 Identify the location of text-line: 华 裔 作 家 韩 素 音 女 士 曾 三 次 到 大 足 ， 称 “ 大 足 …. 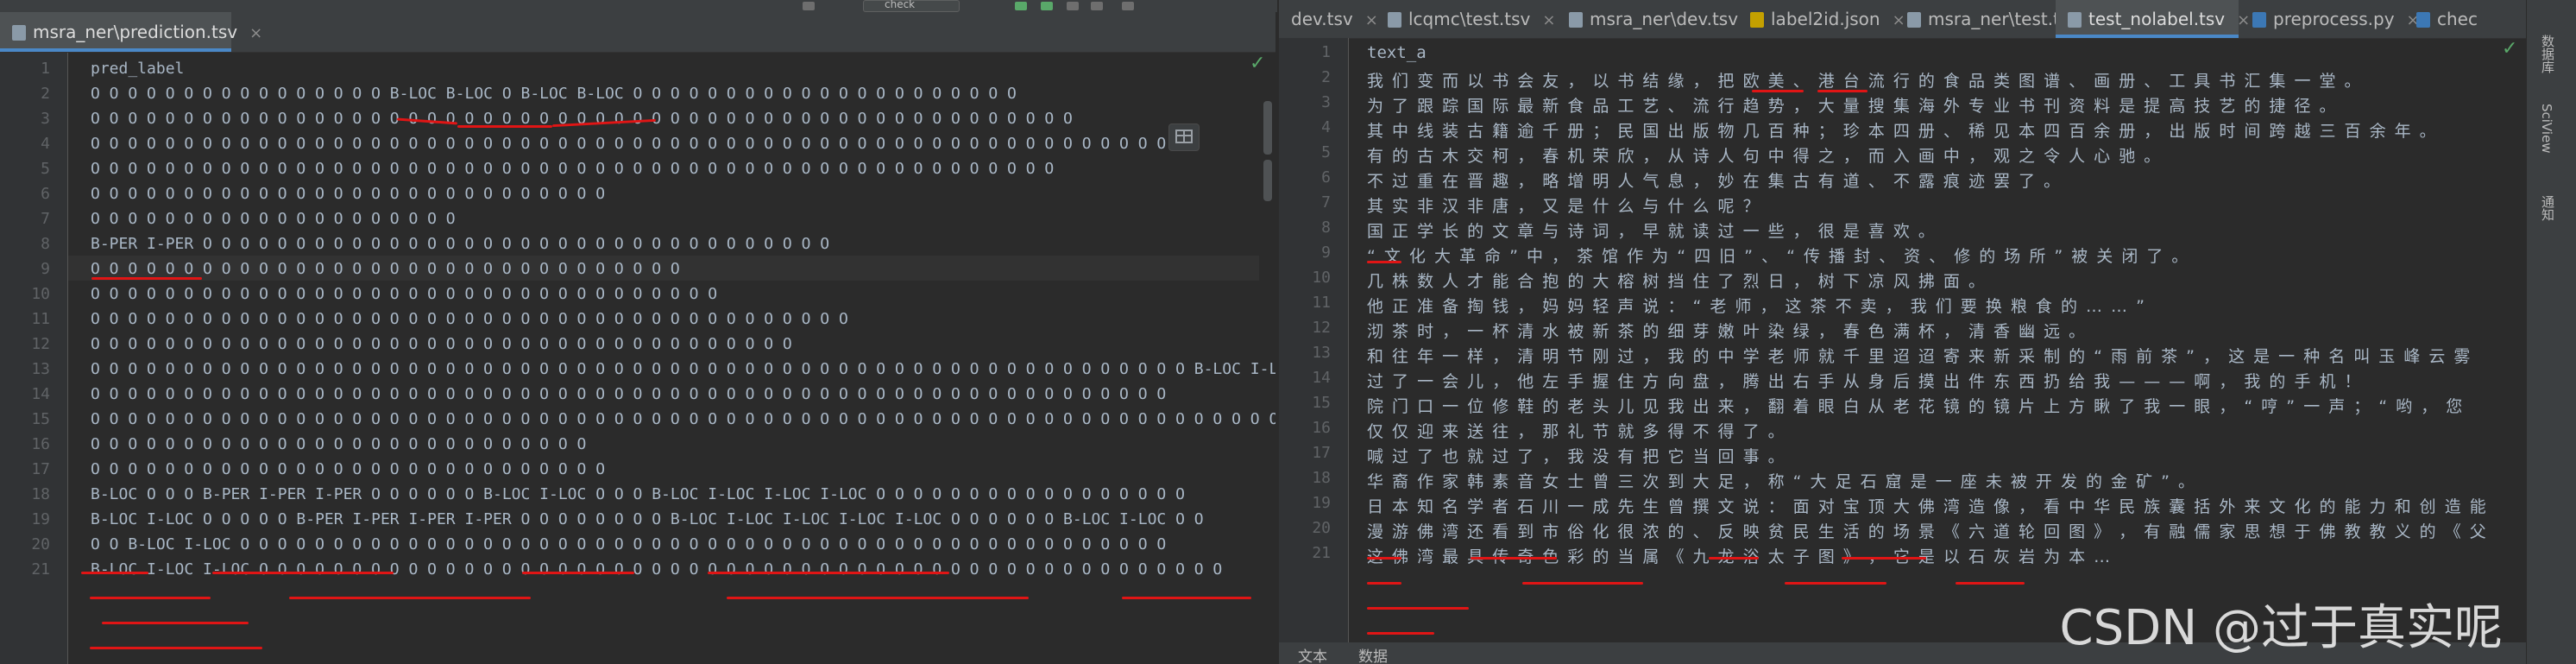
(1782, 480).